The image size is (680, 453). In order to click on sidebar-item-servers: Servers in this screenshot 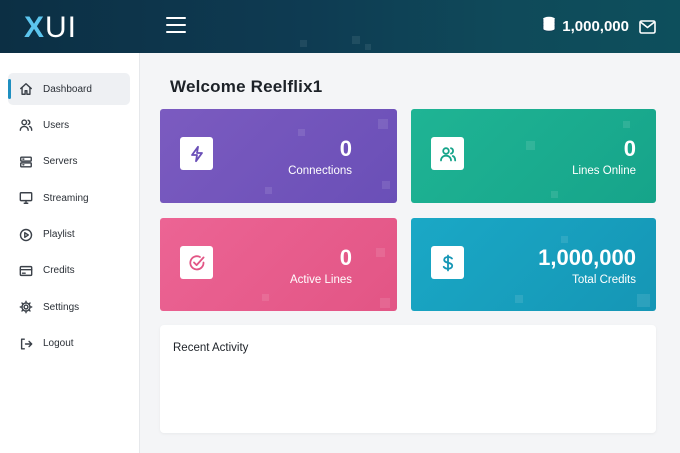, I will do `click(69, 162)`.